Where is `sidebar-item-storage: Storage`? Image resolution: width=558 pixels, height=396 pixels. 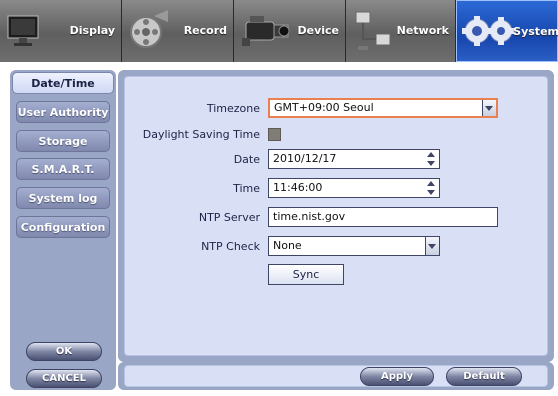
sidebar-item-storage: Storage is located at coordinates (63, 141).